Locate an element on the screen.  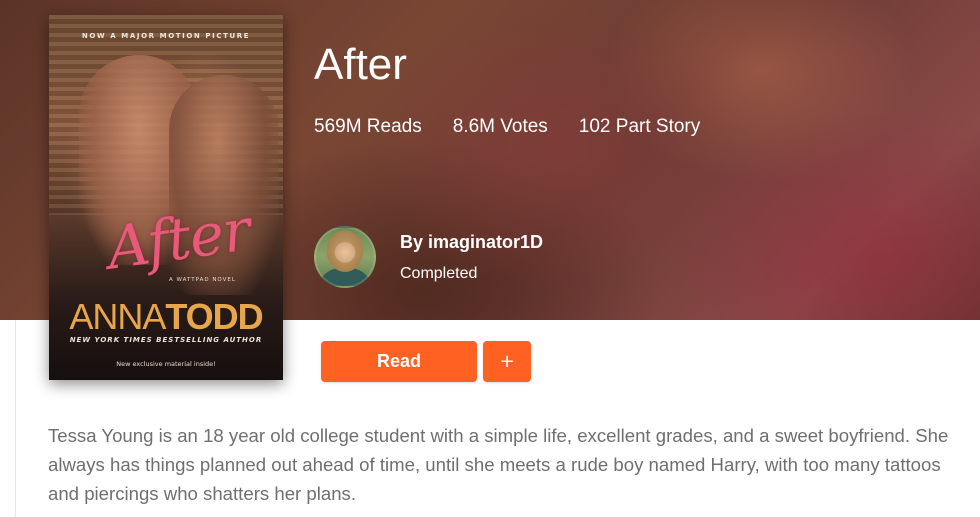
reads-count: 569M Reads is located at coordinates (368, 126).